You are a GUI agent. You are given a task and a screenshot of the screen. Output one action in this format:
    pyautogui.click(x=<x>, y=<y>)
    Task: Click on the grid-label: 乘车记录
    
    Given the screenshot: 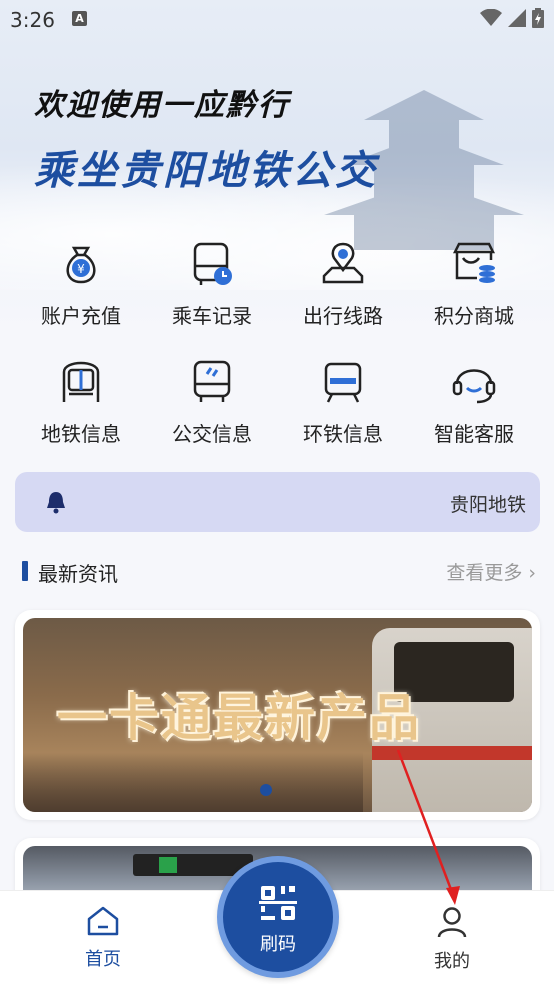 What is the action you would take?
    pyautogui.click(x=212, y=316)
    